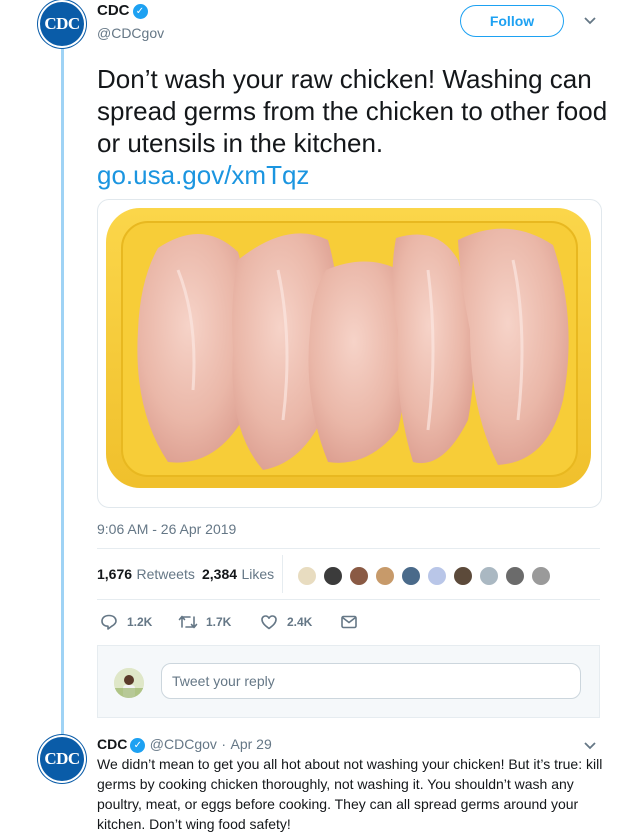 This screenshot has height=834, width=638. Describe the element at coordinates (129, 683) in the screenshot. I see `user-avatar` at that location.